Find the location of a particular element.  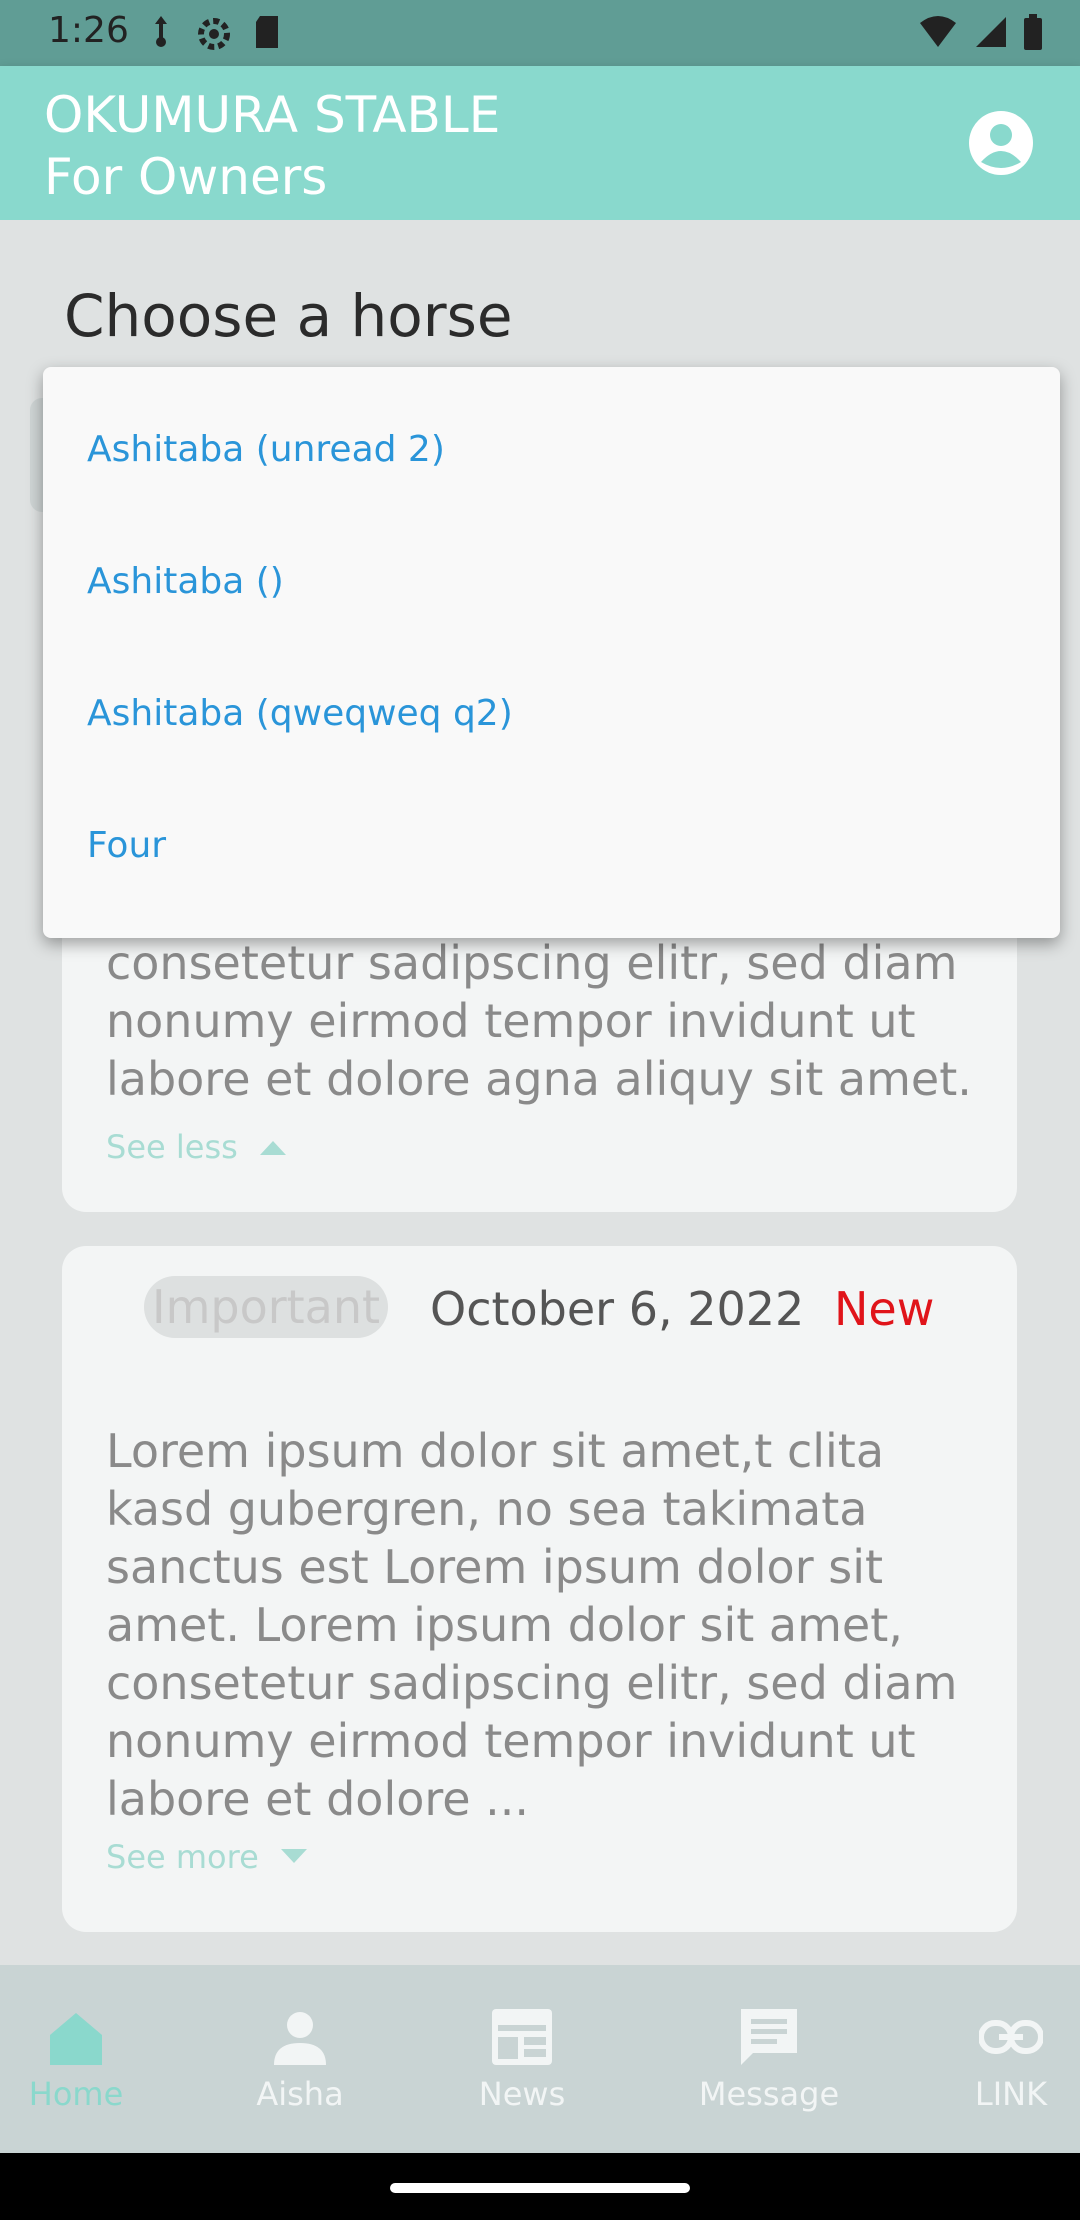

gesture-bar is located at coordinates (540, 2186).